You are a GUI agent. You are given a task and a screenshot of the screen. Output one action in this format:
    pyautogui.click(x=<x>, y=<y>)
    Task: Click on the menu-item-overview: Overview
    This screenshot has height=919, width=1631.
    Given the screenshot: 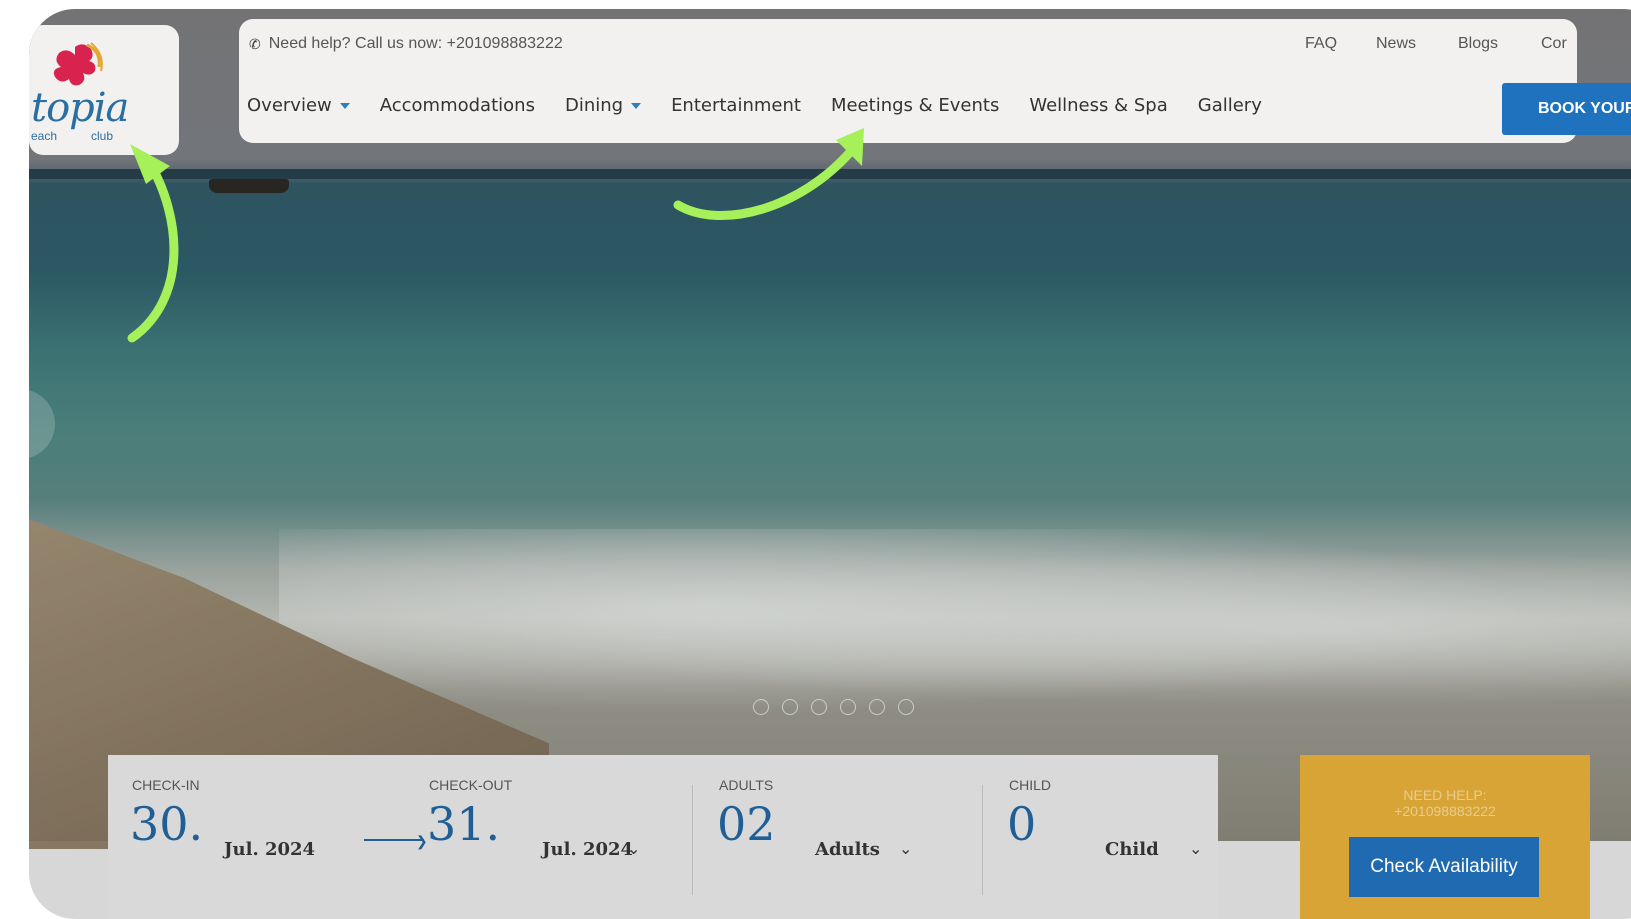 What is the action you would take?
    pyautogui.click(x=298, y=105)
    